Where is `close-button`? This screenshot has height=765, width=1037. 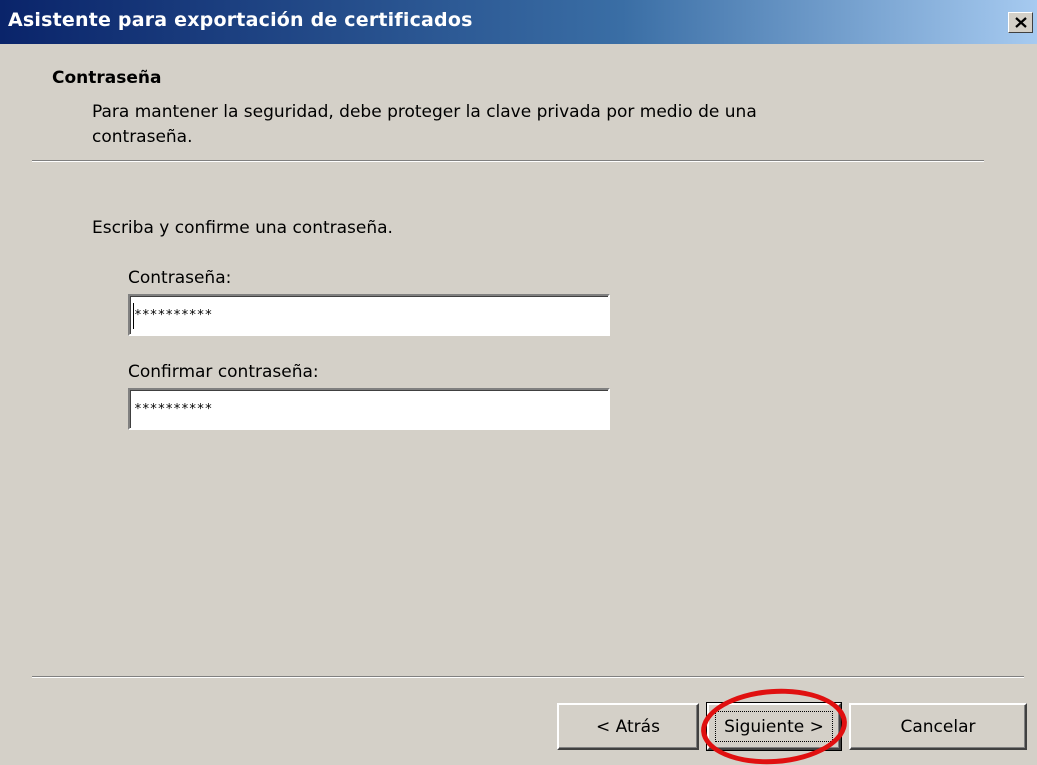 close-button is located at coordinates (1020, 22).